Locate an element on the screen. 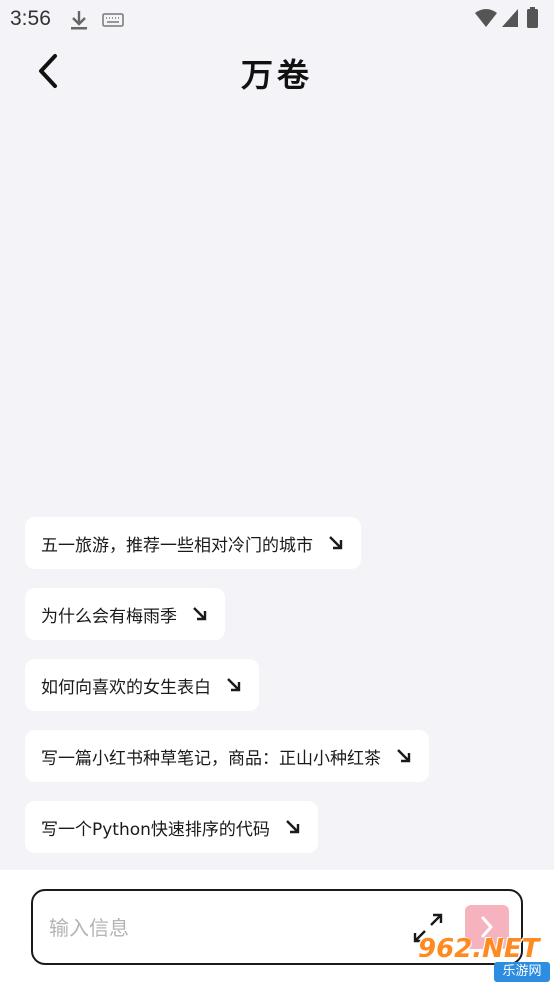 Image resolution: width=554 pixels, height=984 pixels. suggestion-label: 为什么会有梅雨季 is located at coordinates (109, 616).